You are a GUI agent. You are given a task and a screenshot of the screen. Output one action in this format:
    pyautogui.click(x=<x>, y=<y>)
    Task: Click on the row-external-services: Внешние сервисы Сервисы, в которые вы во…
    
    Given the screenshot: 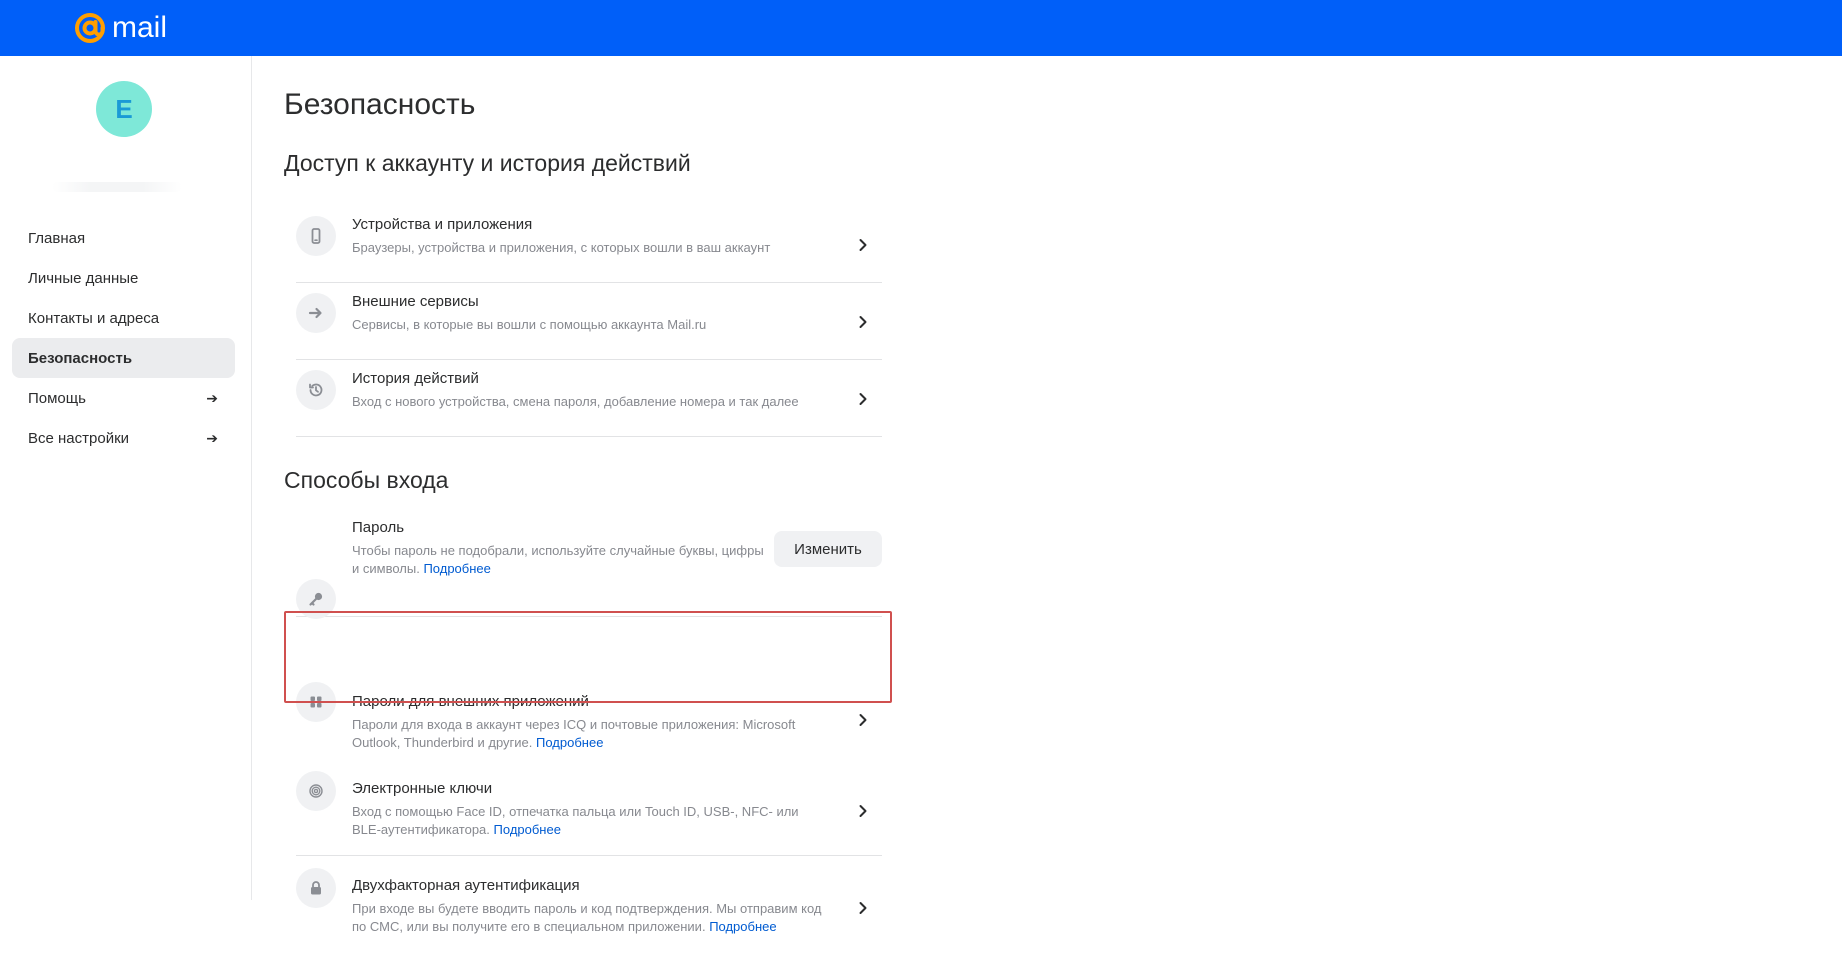 What is the action you would take?
    pyautogui.click(x=589, y=321)
    